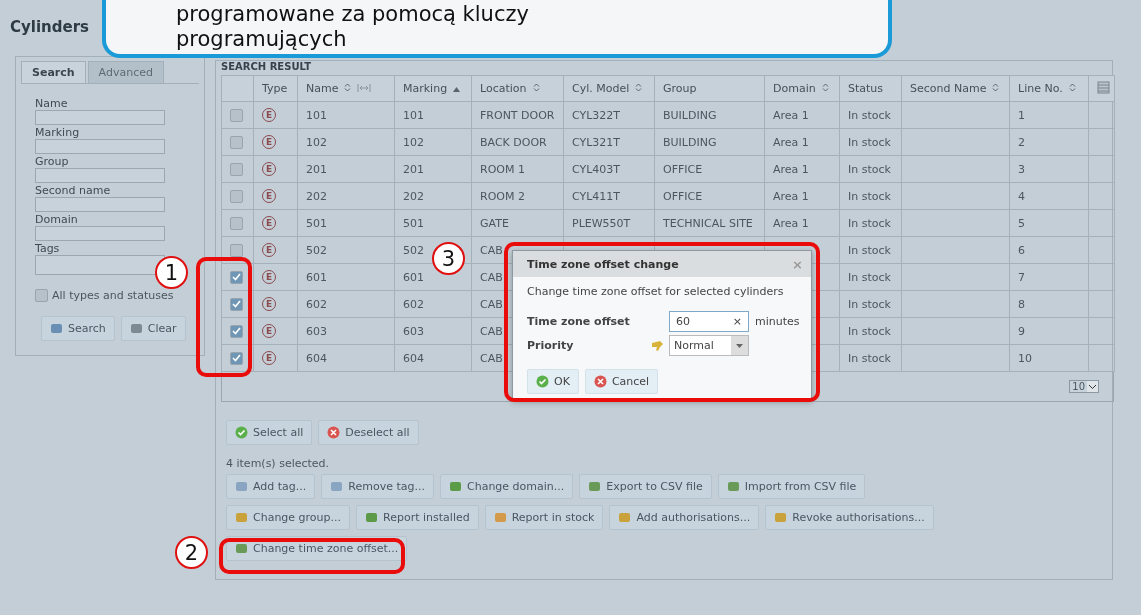 Image resolution: width=1141 pixels, height=615 pixels. What do you see at coordinates (709, 345) in the screenshot?
I see `priority-select: Normal` at bounding box center [709, 345].